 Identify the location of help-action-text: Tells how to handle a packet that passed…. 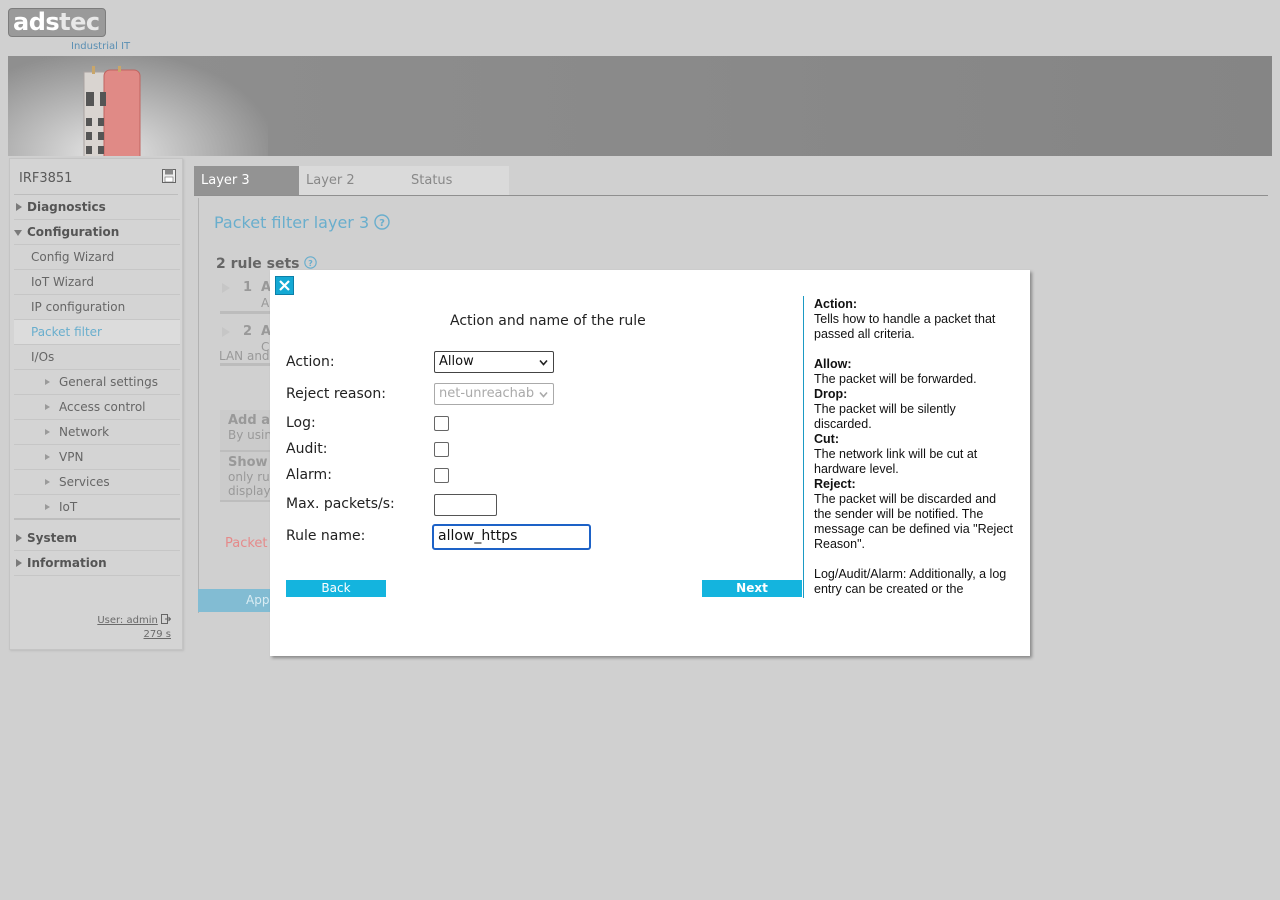
(905, 326).